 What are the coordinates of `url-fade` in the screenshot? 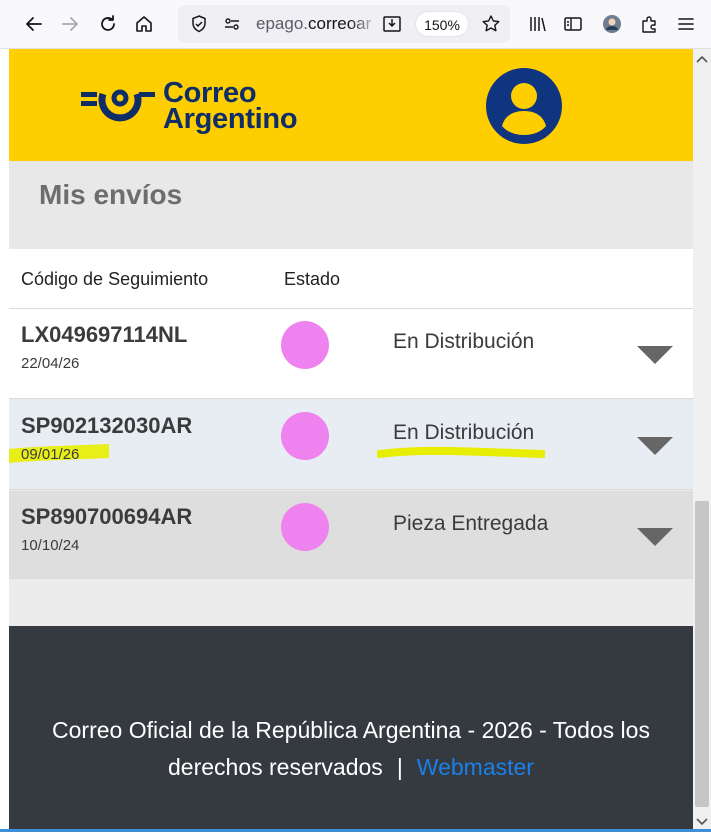 It's located at (364, 24).